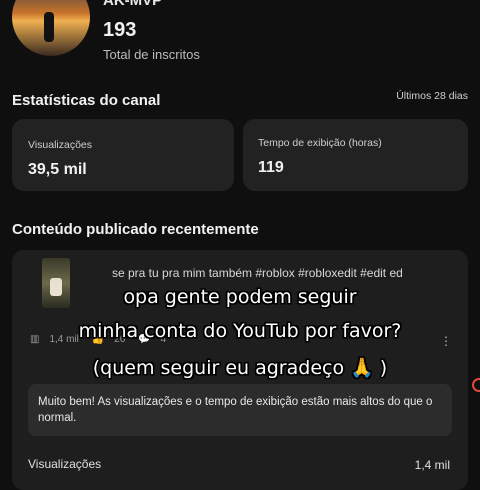 This screenshot has width=480, height=490. What do you see at coordinates (432, 465) in the screenshot?
I see `views-row-value: 1,4 mil` at bounding box center [432, 465].